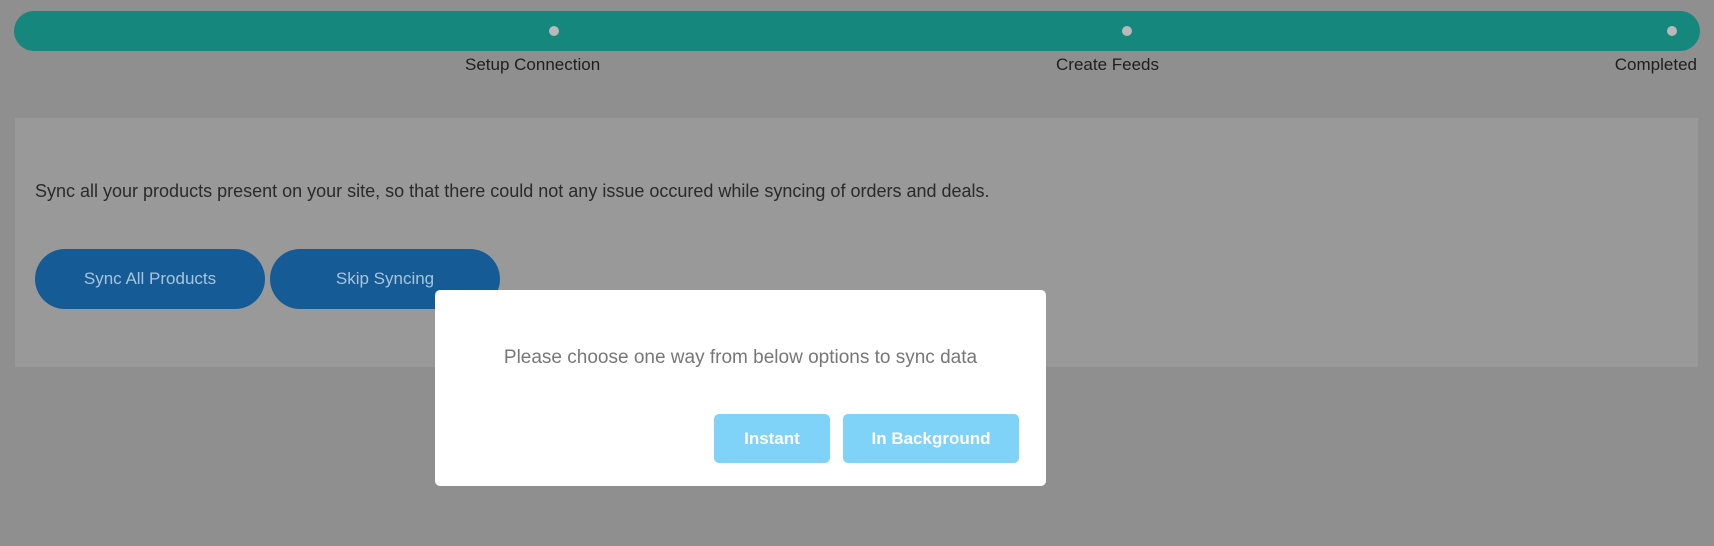 The width and height of the screenshot is (1714, 546). What do you see at coordinates (931, 438) in the screenshot?
I see `in-background-button: In Background` at bounding box center [931, 438].